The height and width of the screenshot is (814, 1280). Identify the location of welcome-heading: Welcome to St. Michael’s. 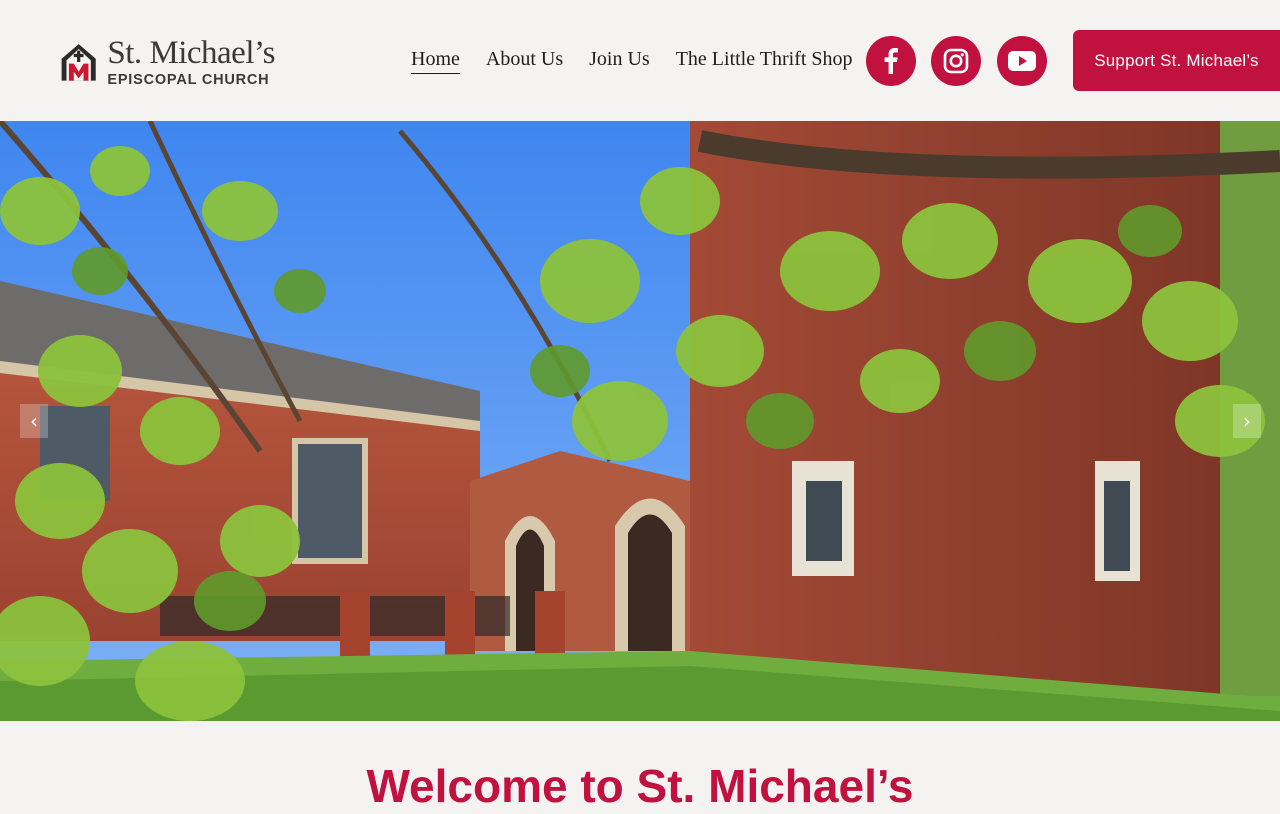
(640, 786).